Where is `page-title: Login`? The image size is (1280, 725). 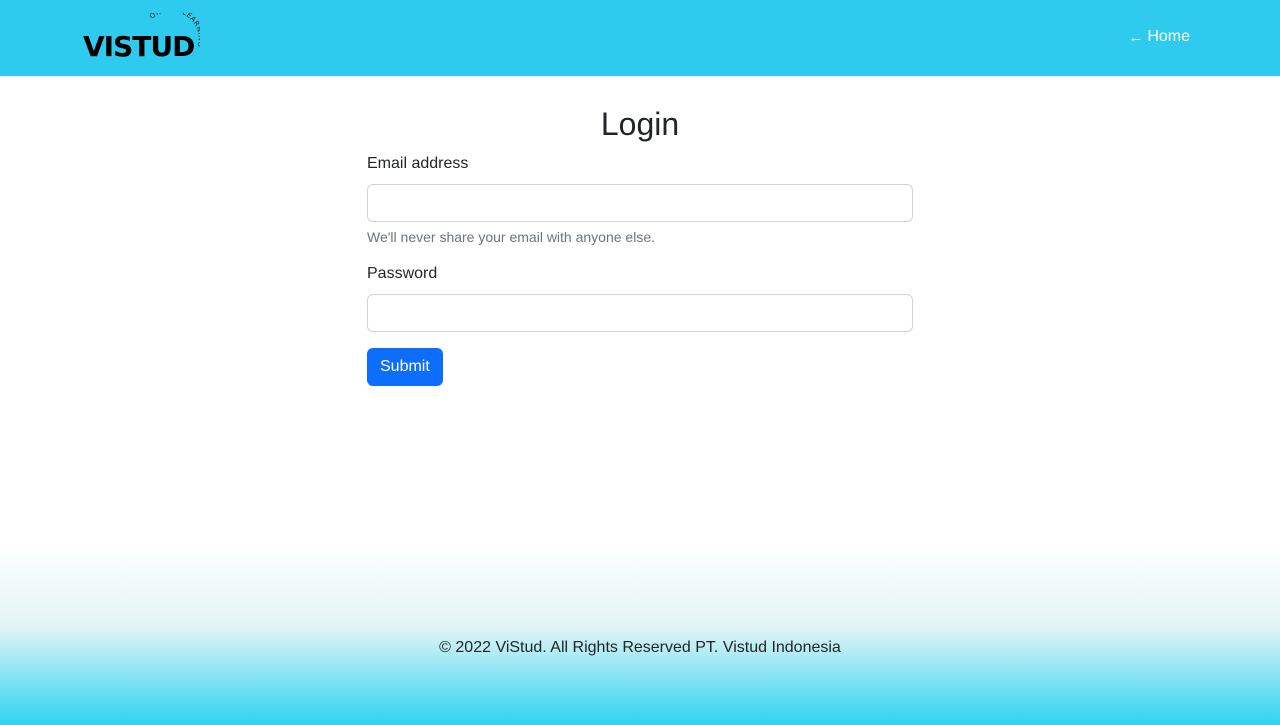
page-title: Login is located at coordinates (640, 124).